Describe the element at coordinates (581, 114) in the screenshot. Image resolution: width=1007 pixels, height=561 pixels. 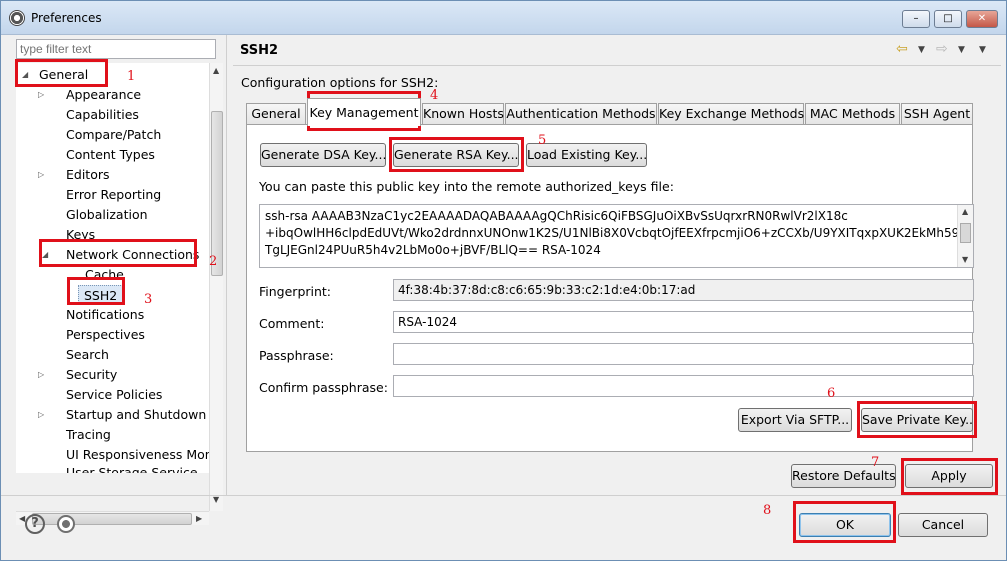
I see `tab-authentication-methods: Authentication Methods` at that location.